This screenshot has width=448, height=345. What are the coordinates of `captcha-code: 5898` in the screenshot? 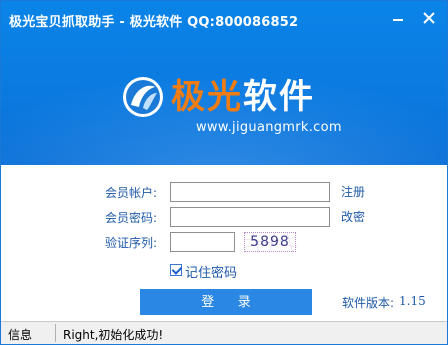 It's located at (270, 242).